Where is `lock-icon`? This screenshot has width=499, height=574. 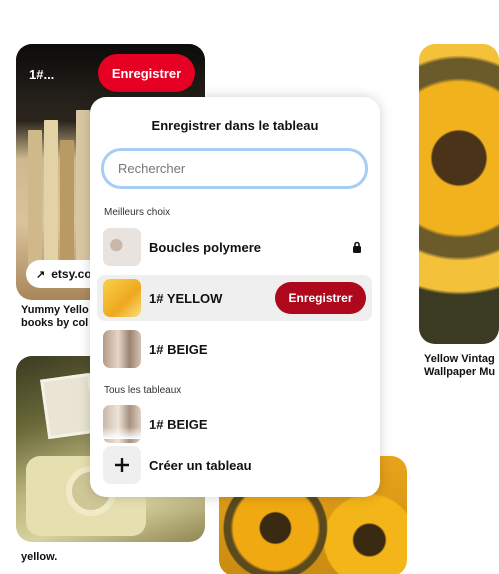
lock-icon is located at coordinates (357, 246).